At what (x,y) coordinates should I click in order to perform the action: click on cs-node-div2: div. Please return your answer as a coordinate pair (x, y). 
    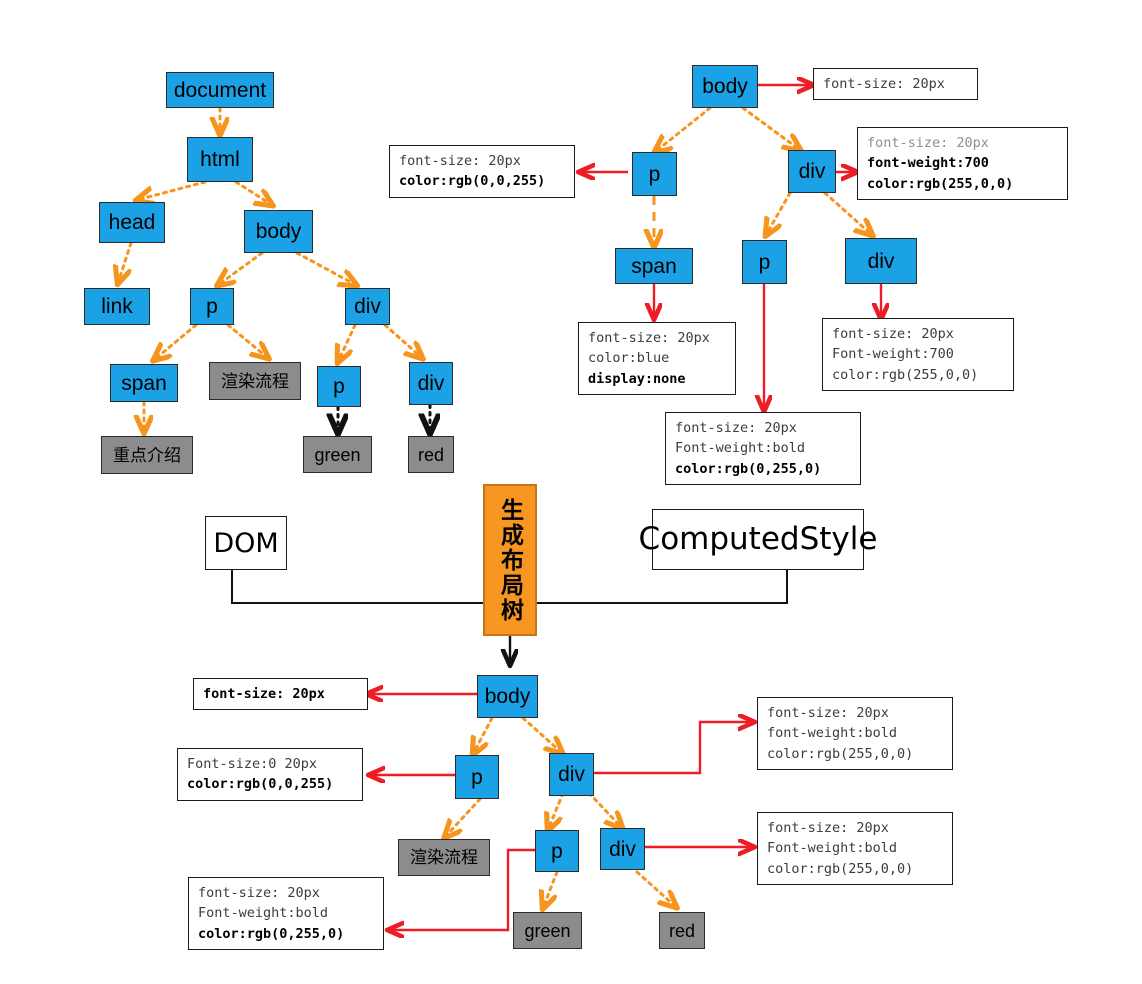
    Looking at the image, I should click on (881, 261).